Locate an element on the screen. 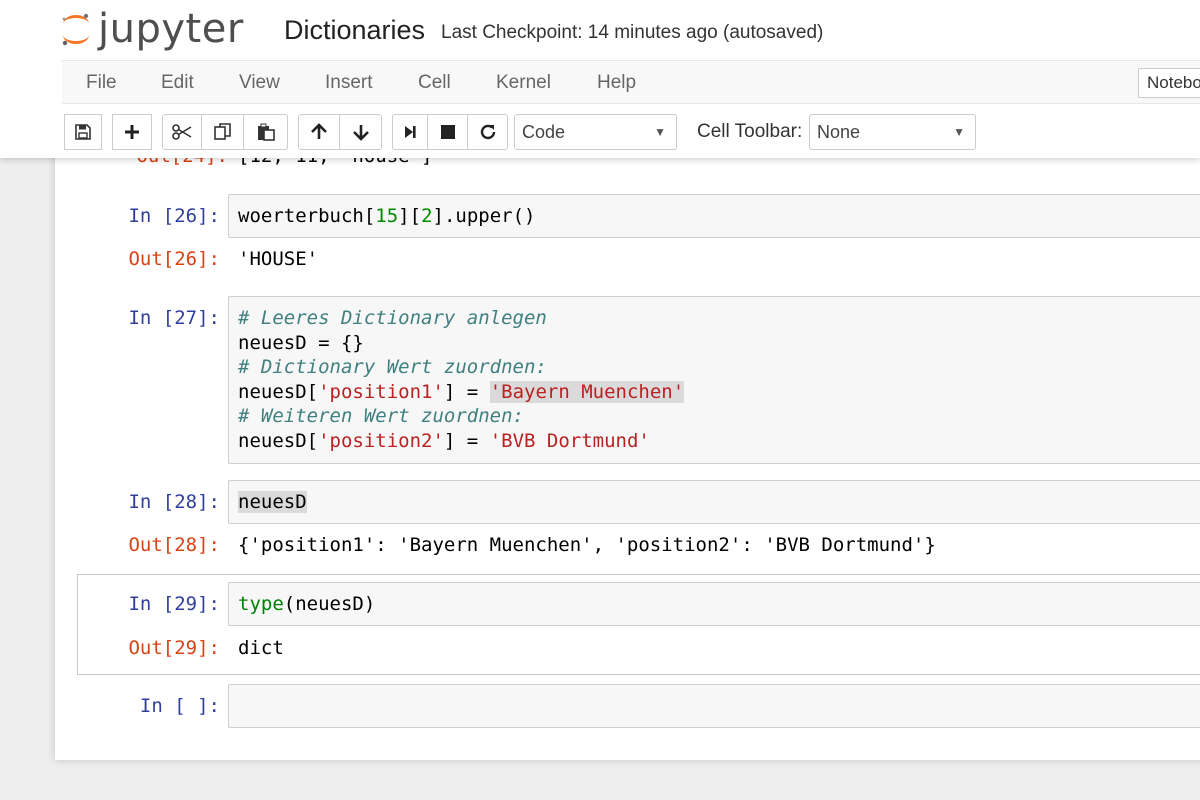 This screenshot has width=1200, height=800. code-comment: # Dictionary Wert zuordnen: is located at coordinates (392, 367).